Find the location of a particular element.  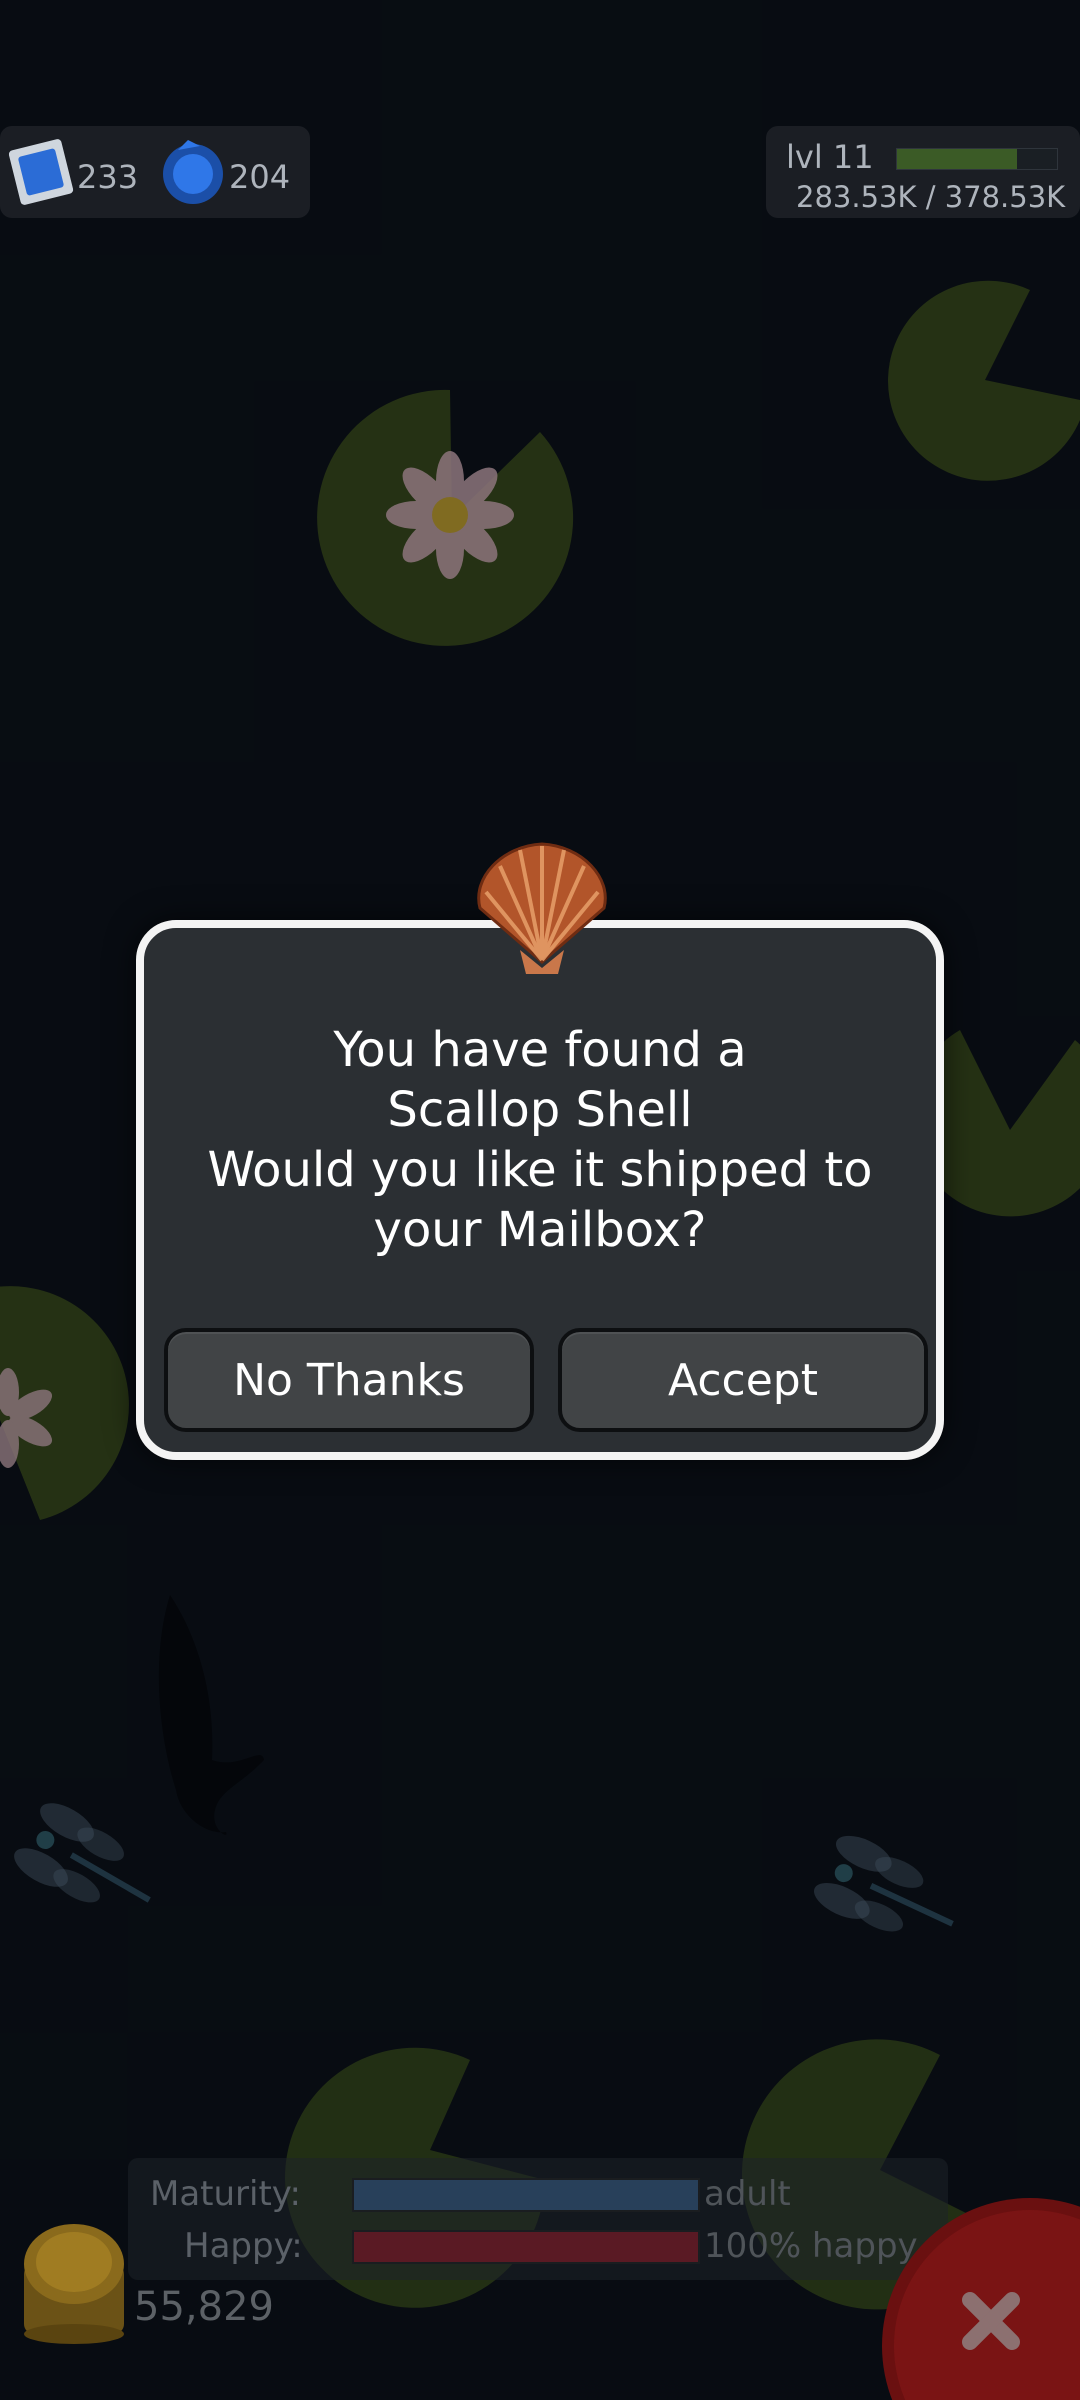

happy-label: Happy: is located at coordinates (243, 2246).